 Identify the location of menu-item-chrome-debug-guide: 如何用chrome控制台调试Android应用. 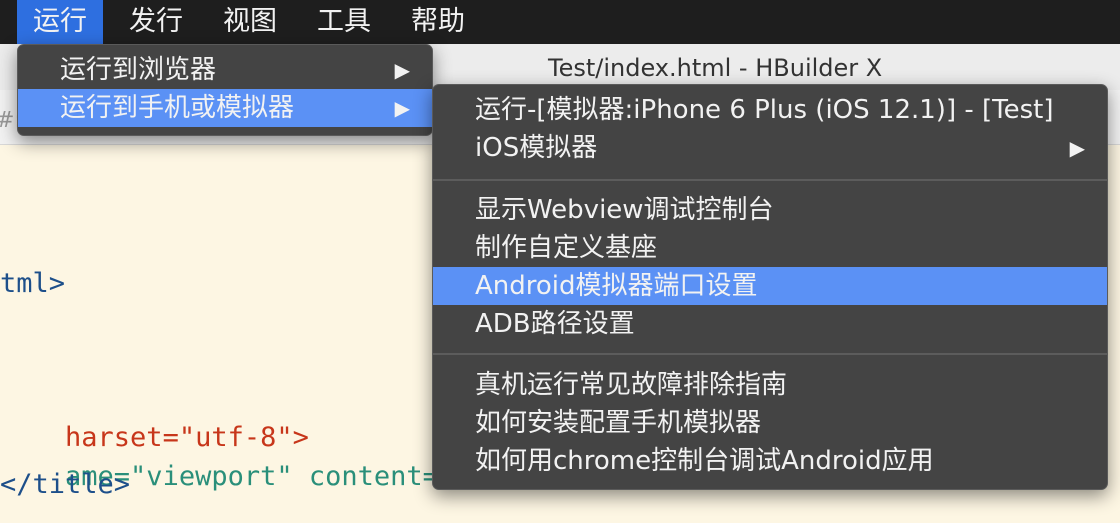
(770, 461).